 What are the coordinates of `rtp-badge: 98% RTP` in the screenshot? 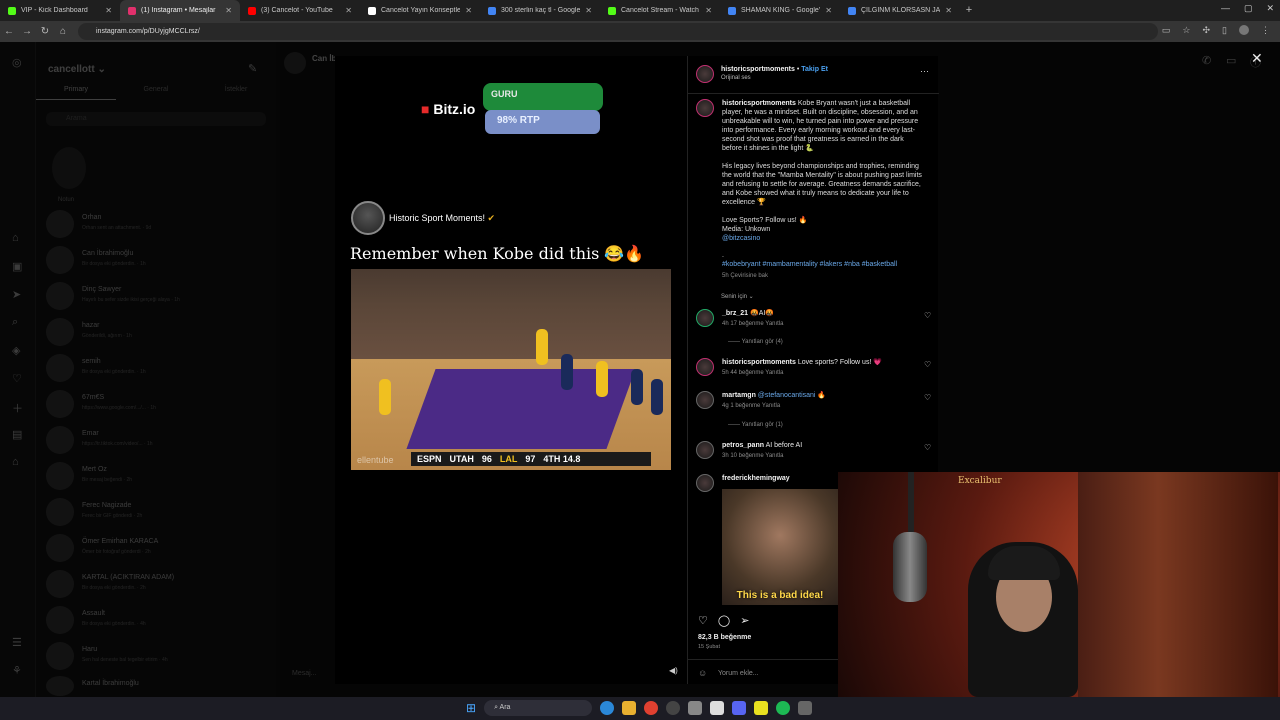 It's located at (542, 122).